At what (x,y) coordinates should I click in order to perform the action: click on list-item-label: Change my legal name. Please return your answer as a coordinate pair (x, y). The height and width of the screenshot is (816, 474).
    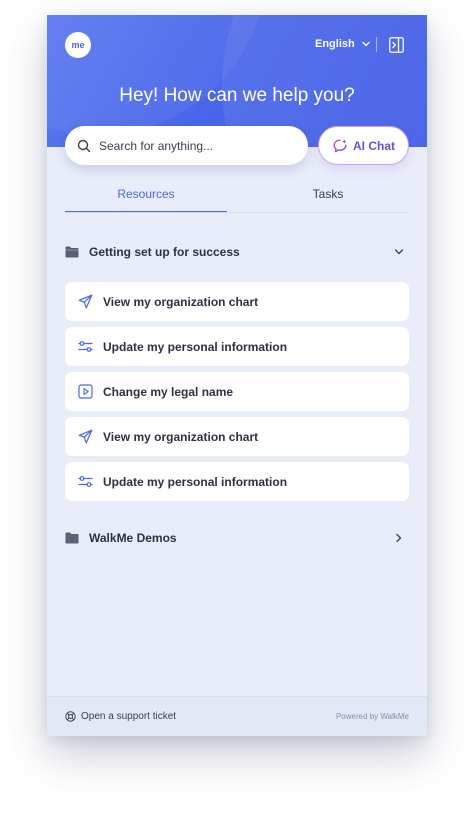
    Looking at the image, I should click on (168, 391).